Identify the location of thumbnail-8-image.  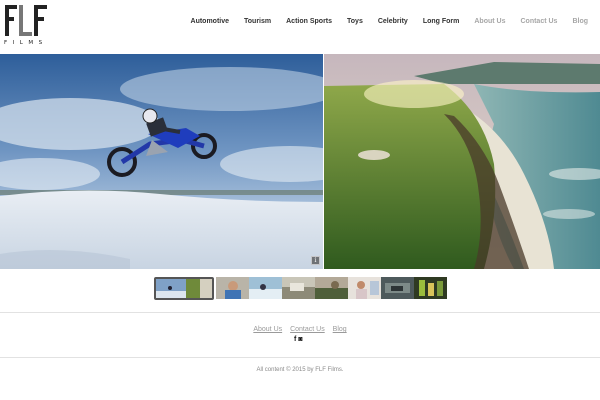
(430, 288).